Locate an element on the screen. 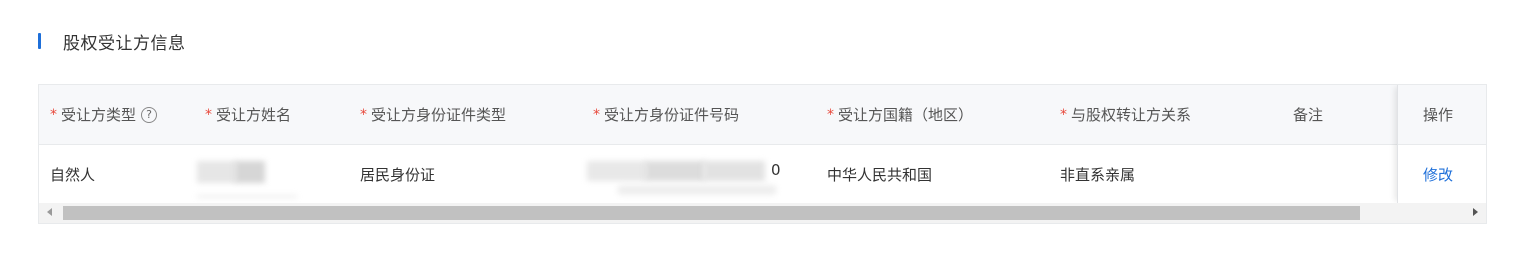 Image resolution: width=1515 pixels, height=258 pixels. cell-relation: 非直系亲属 is located at coordinates (1098, 174).